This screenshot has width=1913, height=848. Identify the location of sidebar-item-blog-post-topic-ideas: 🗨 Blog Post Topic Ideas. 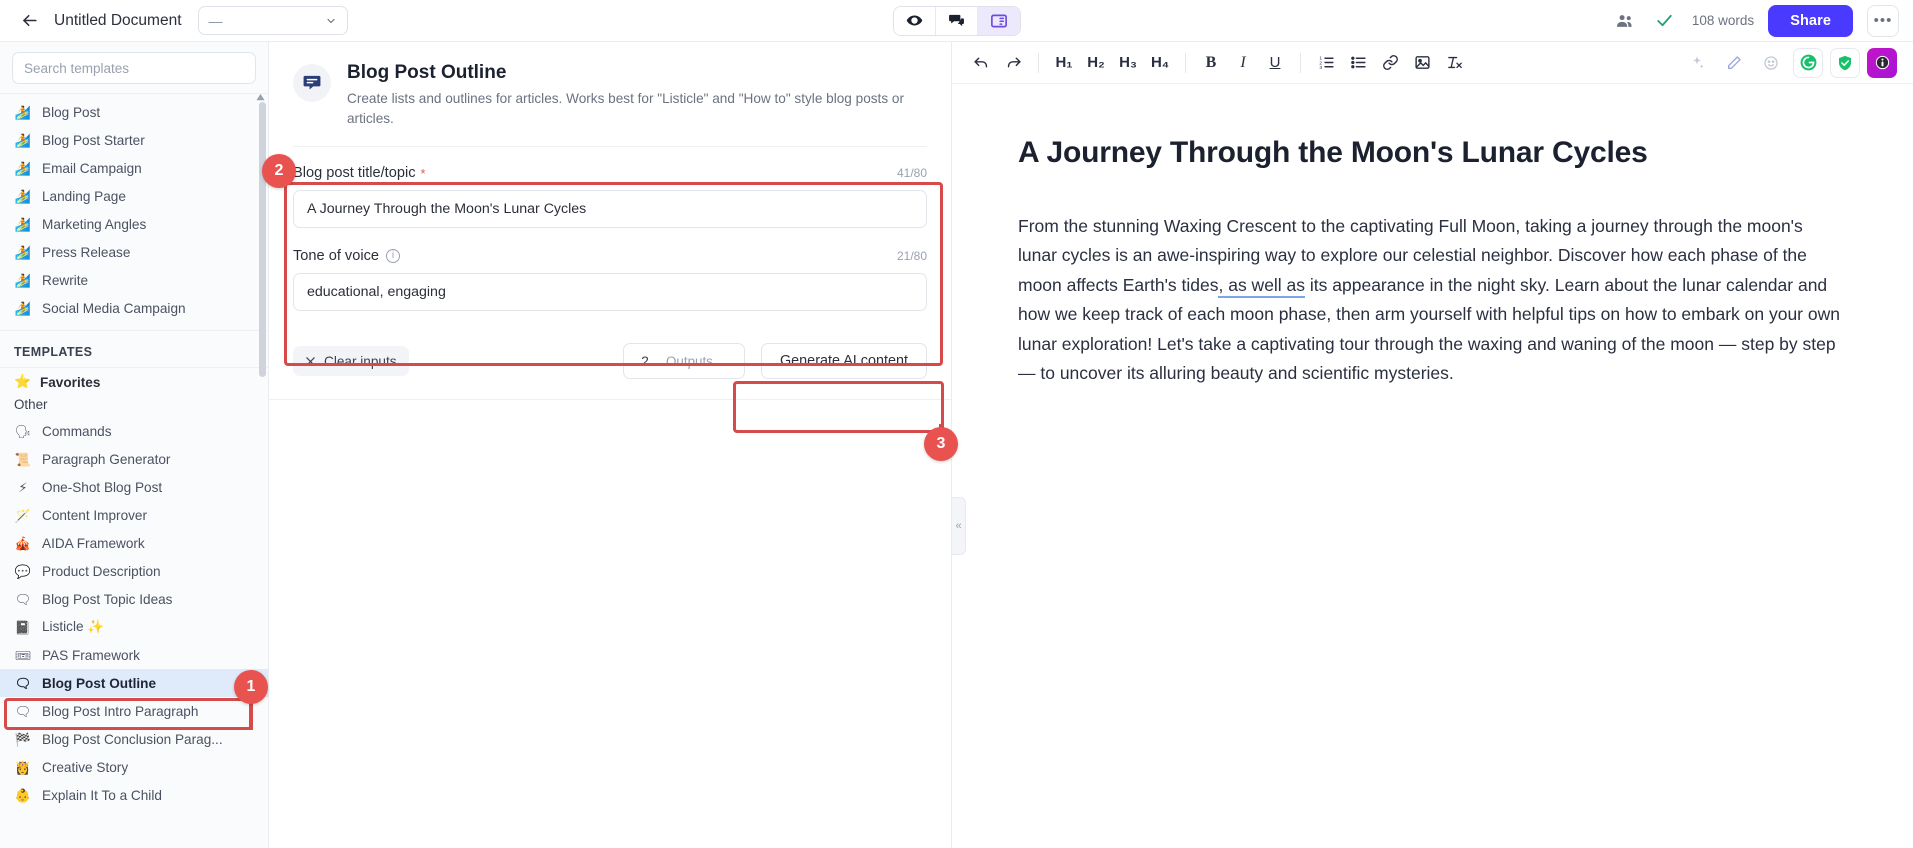
(134, 599).